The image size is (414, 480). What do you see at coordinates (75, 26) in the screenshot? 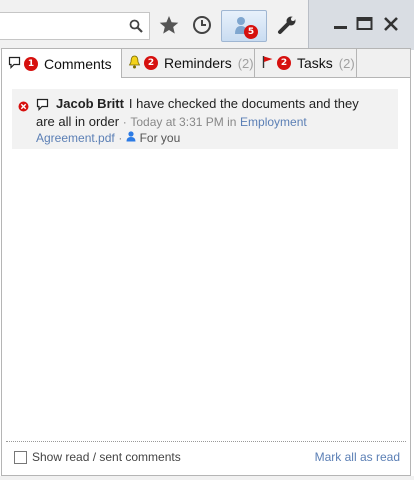
I see `address-bar` at bounding box center [75, 26].